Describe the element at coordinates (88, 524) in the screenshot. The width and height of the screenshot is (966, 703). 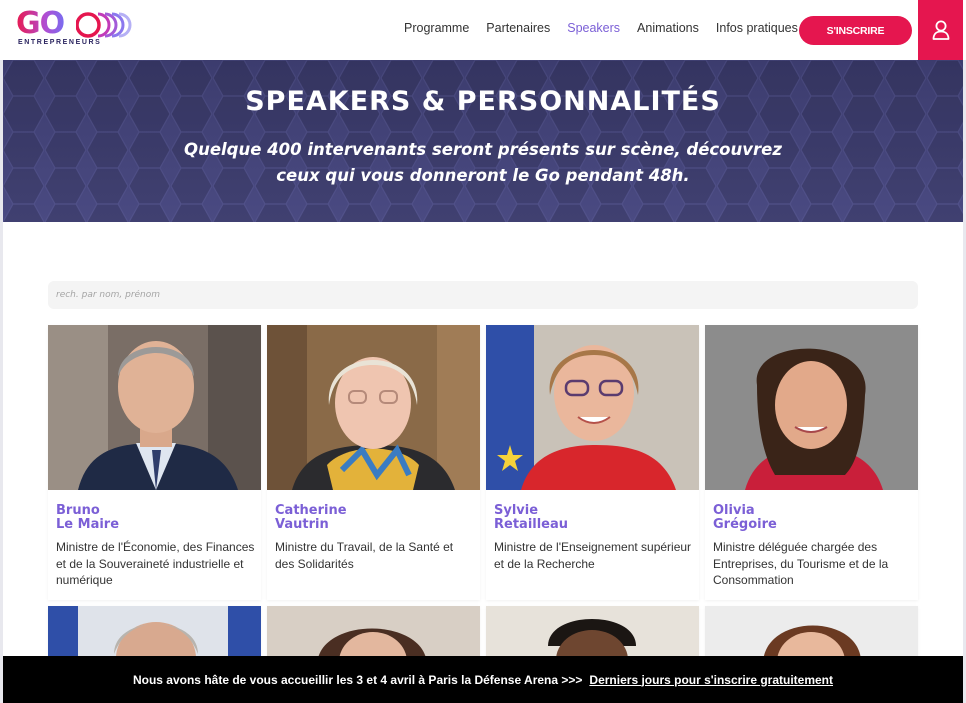
I see `speaker-last-name: Le Maire` at that location.